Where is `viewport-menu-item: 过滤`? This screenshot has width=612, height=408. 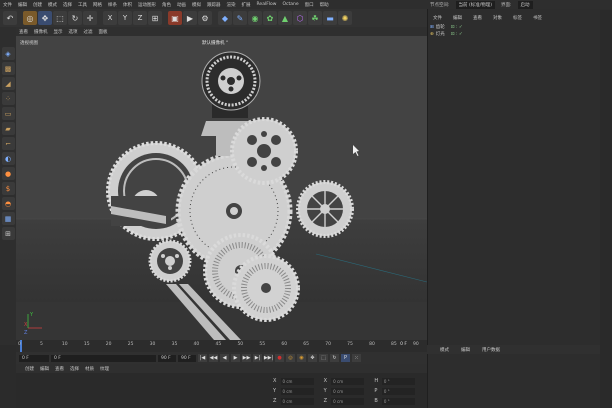 viewport-menu-item: 过滤 is located at coordinates (88, 32).